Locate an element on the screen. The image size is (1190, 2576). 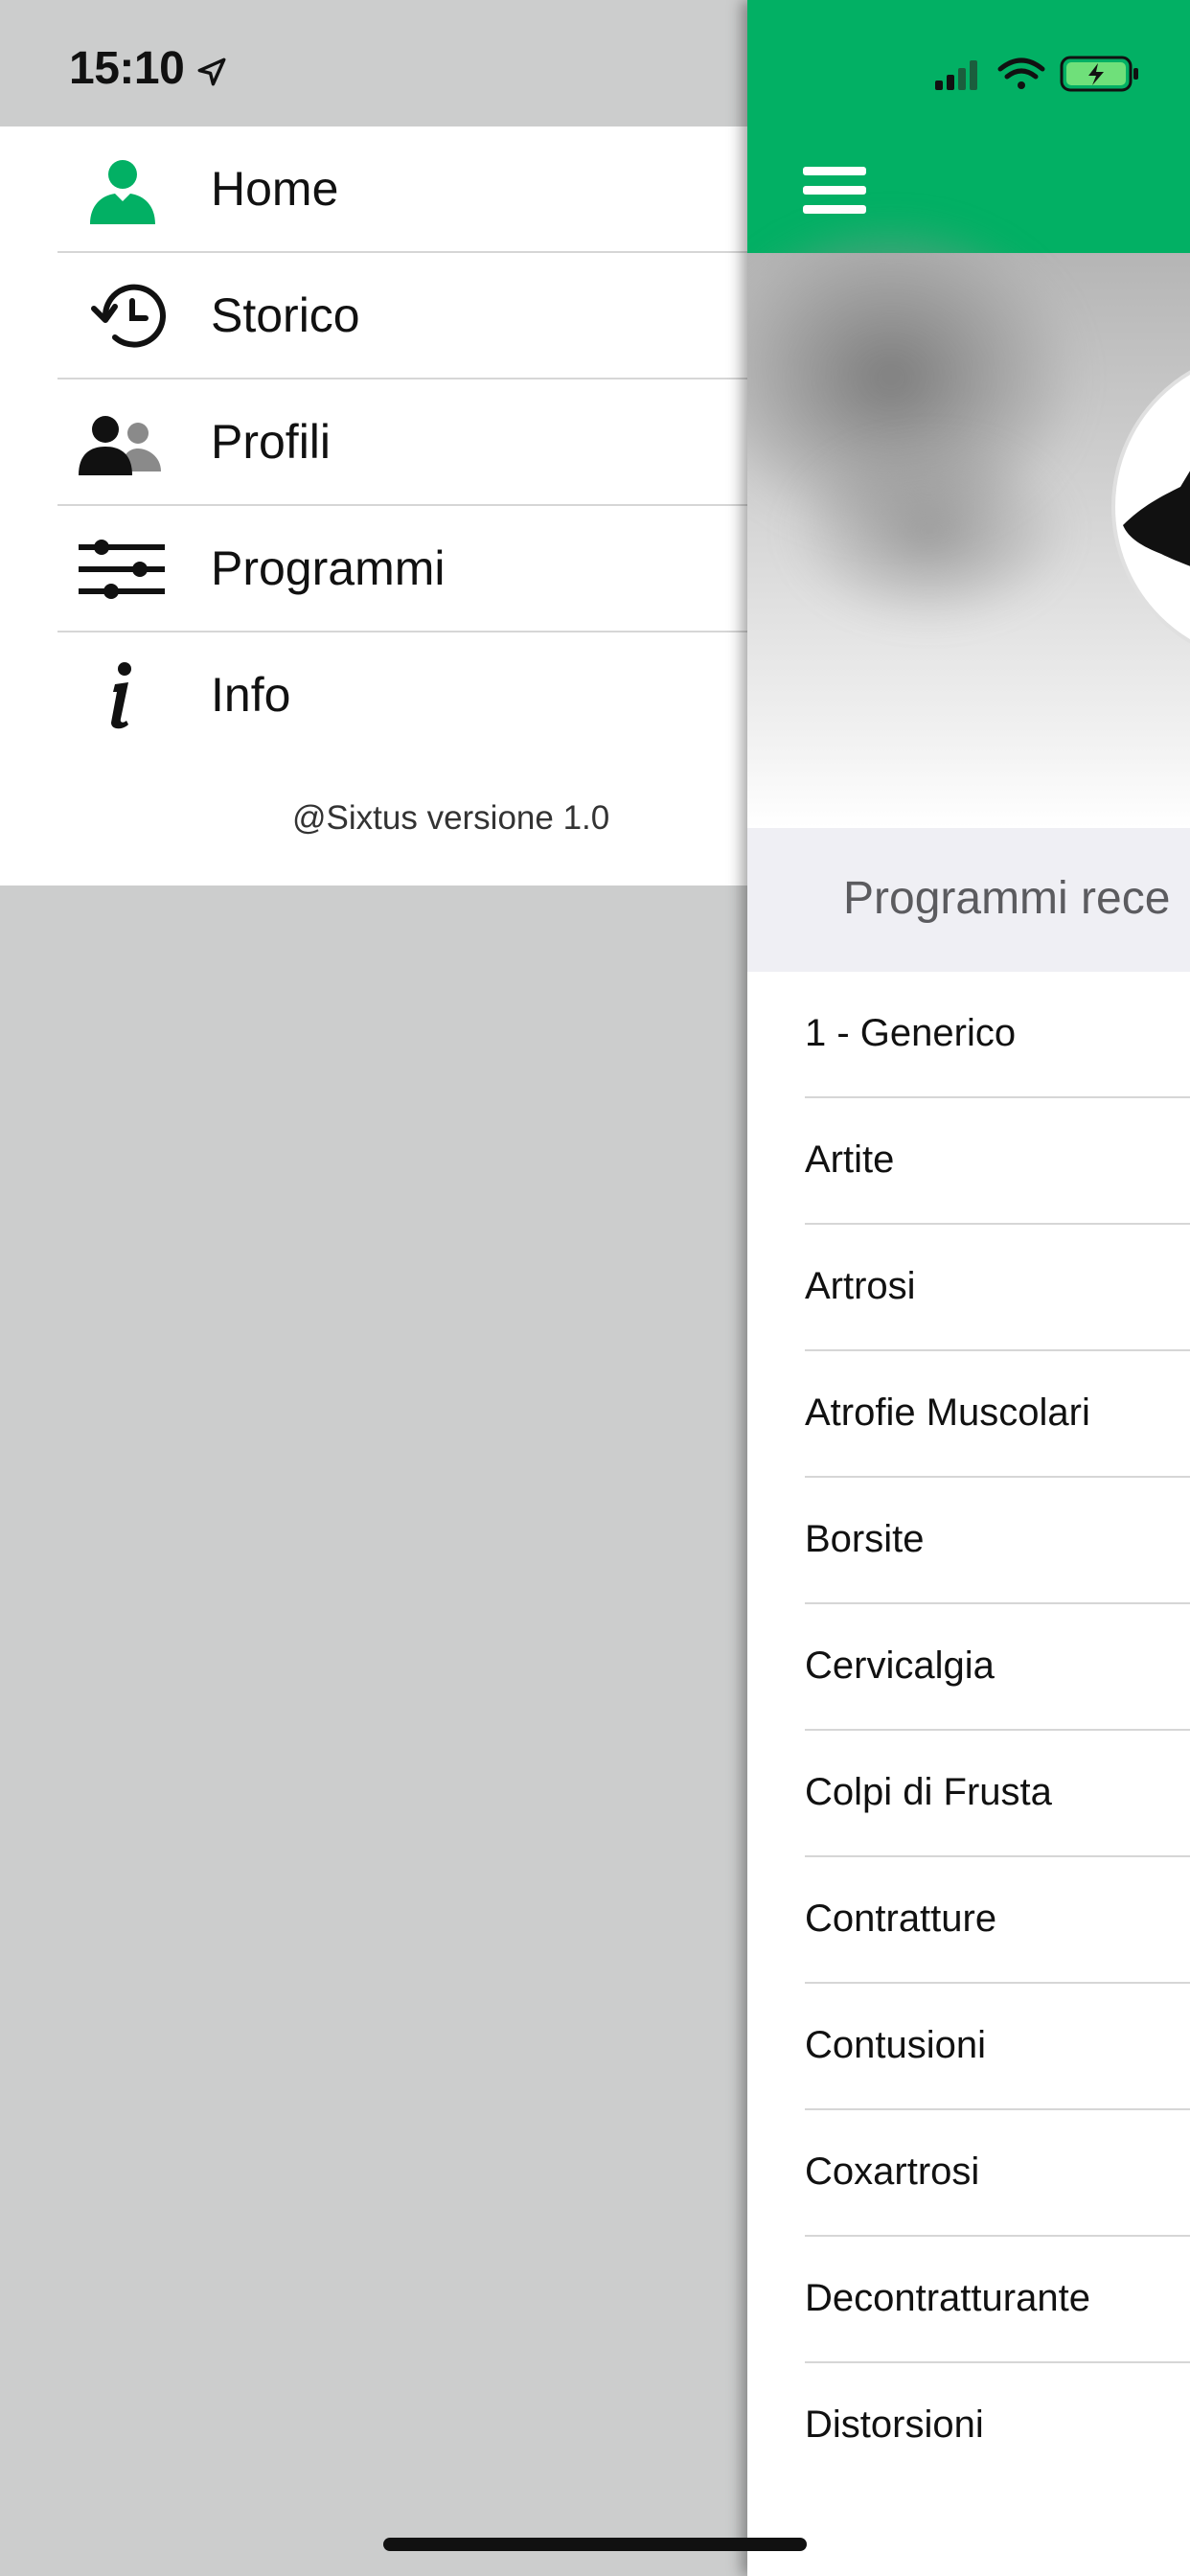
sliders-icon is located at coordinates (122, 569).